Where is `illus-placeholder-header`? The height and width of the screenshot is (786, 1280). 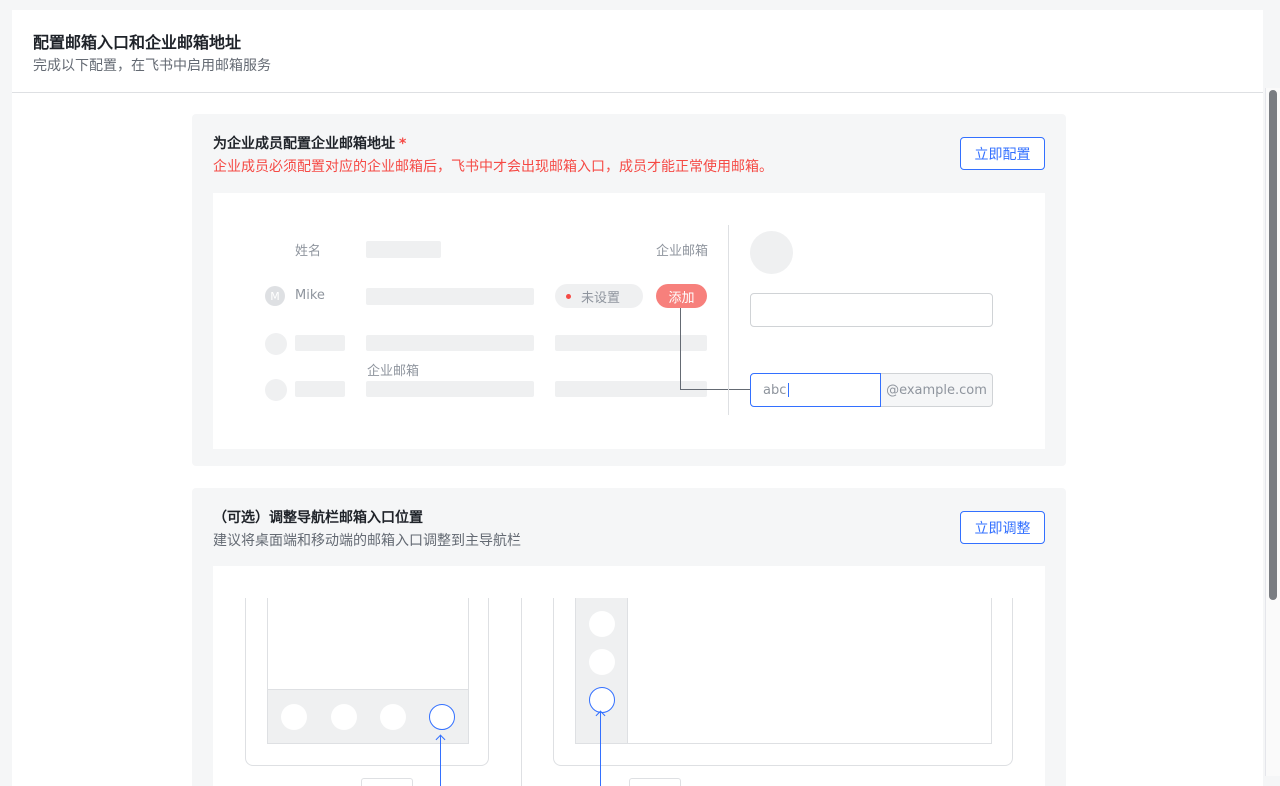 illus-placeholder-header is located at coordinates (403, 249).